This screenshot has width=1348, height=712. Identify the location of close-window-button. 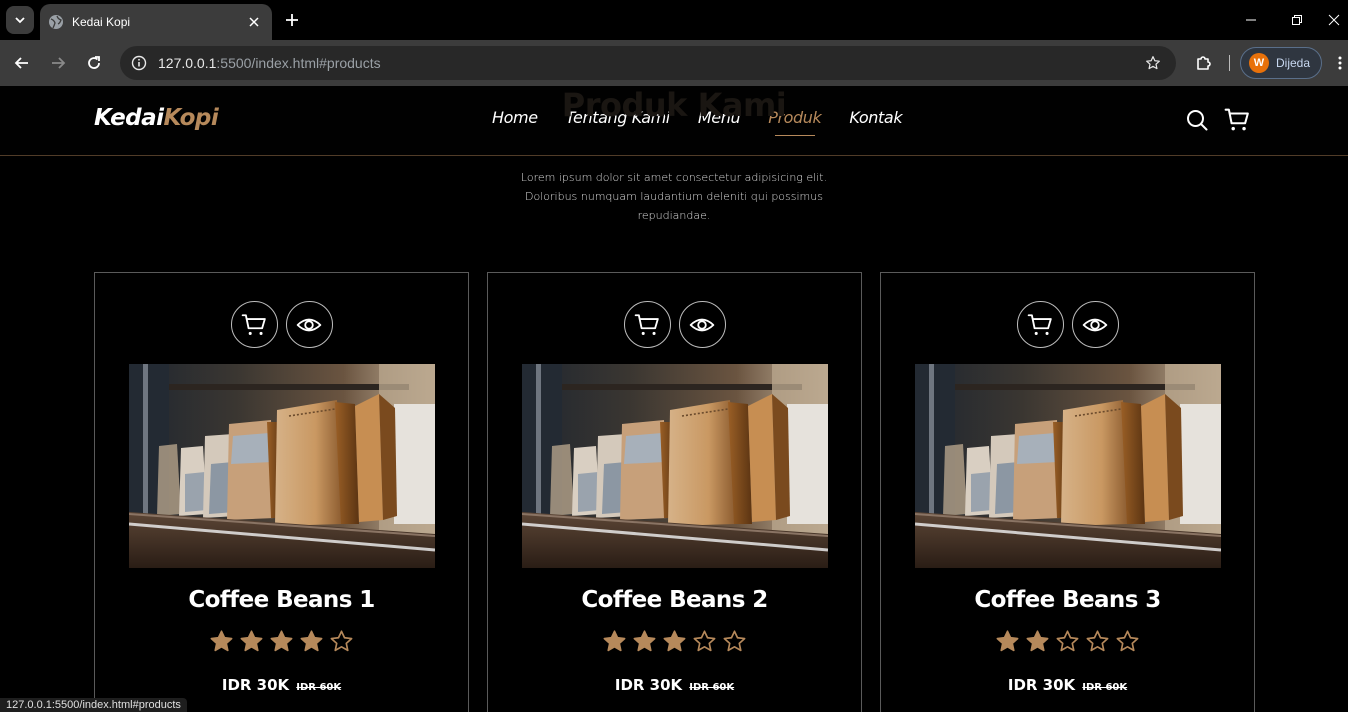
(1334, 20).